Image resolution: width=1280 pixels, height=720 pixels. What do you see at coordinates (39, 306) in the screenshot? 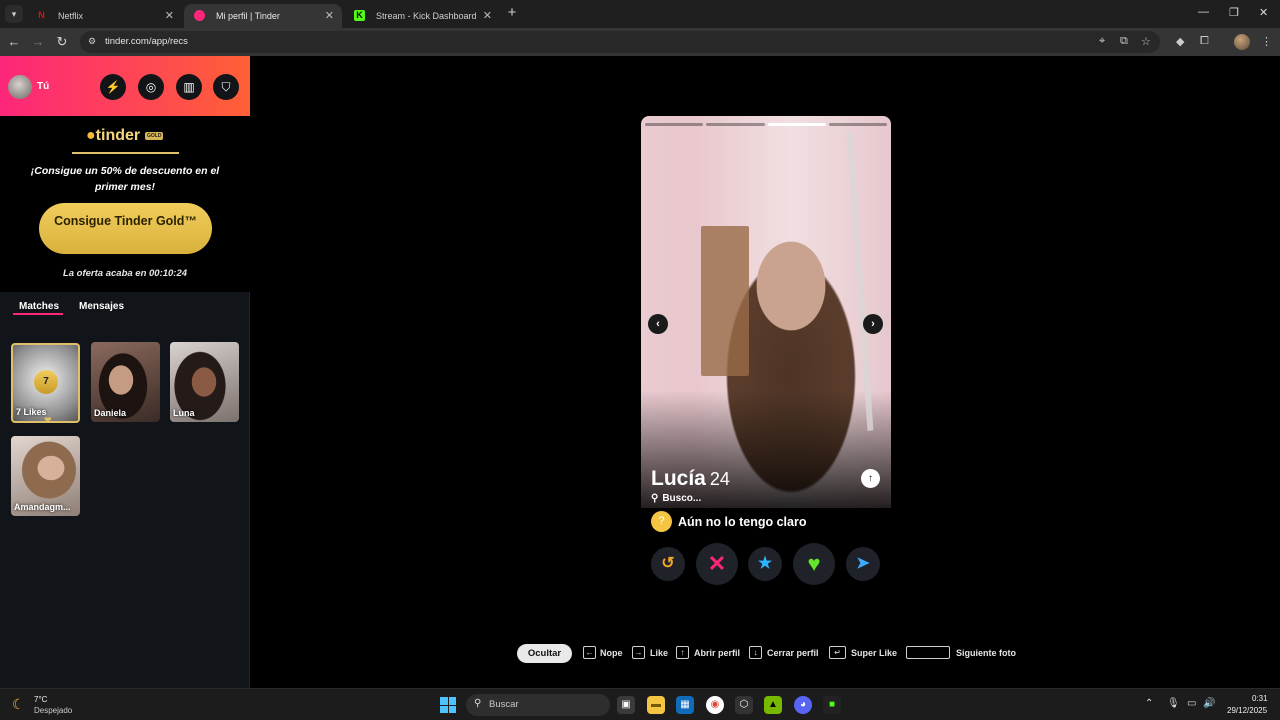
I see `tab-matches: Matches` at bounding box center [39, 306].